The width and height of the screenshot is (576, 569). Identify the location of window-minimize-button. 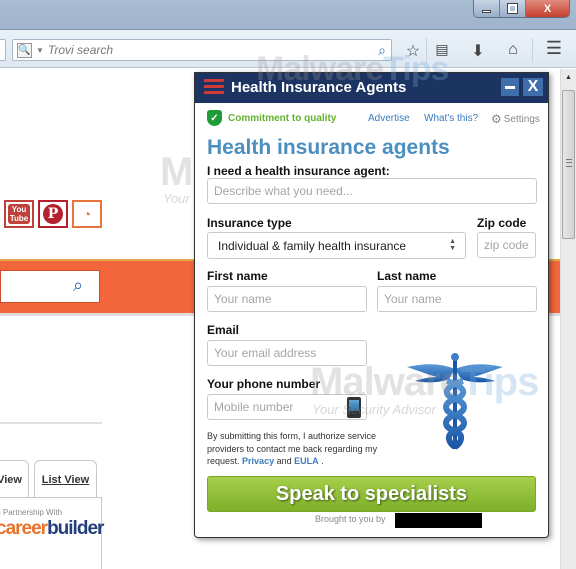
(487, 8).